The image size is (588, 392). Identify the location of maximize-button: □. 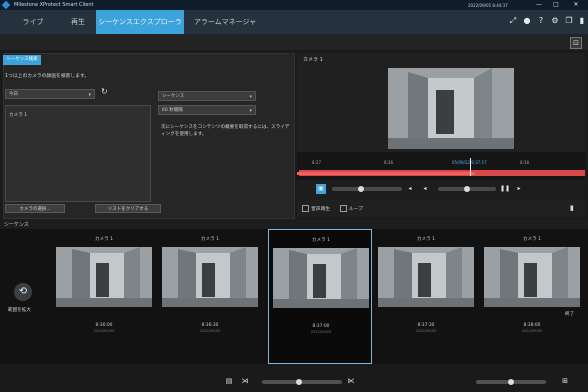
(556, 5).